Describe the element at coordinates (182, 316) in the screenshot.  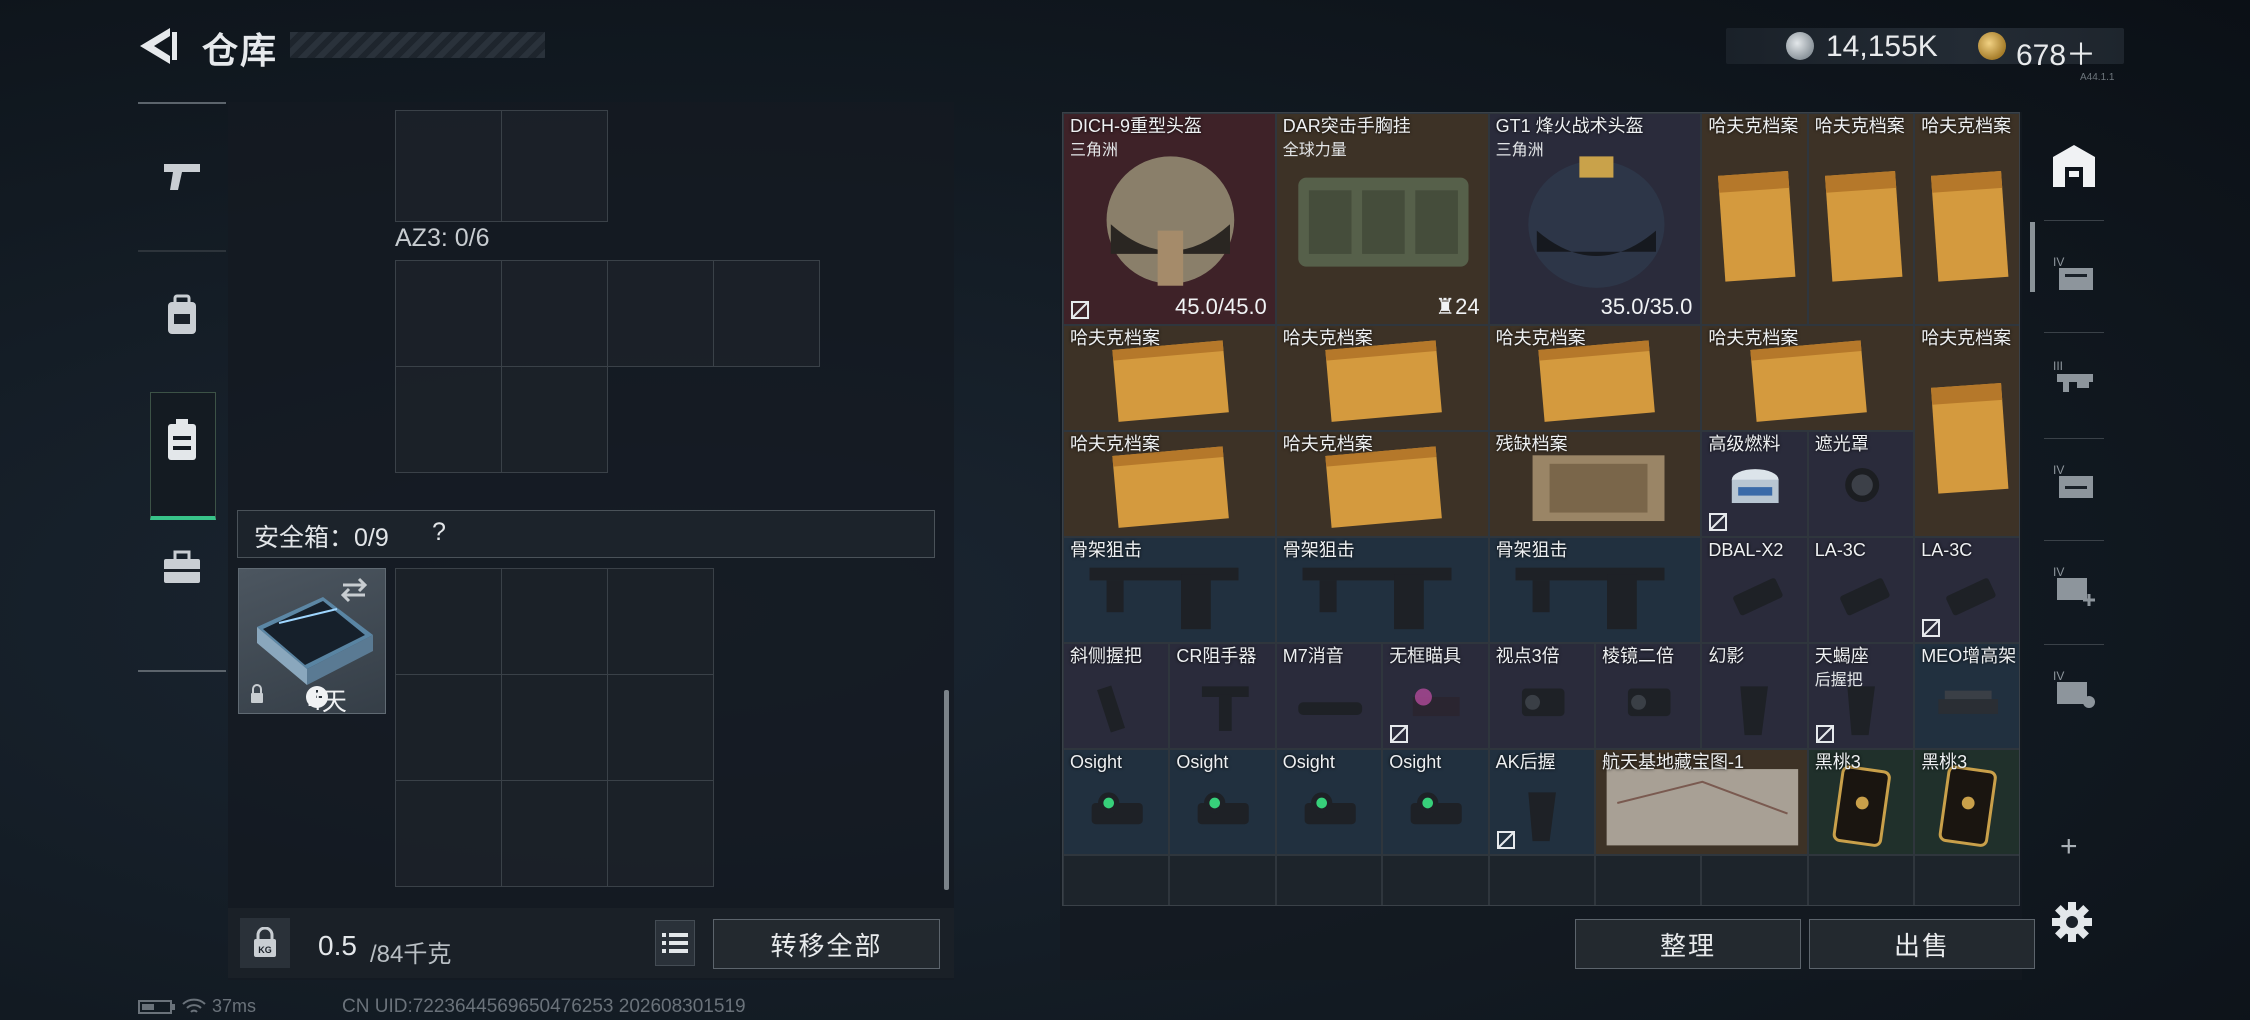
I see `nav-backpack` at that location.